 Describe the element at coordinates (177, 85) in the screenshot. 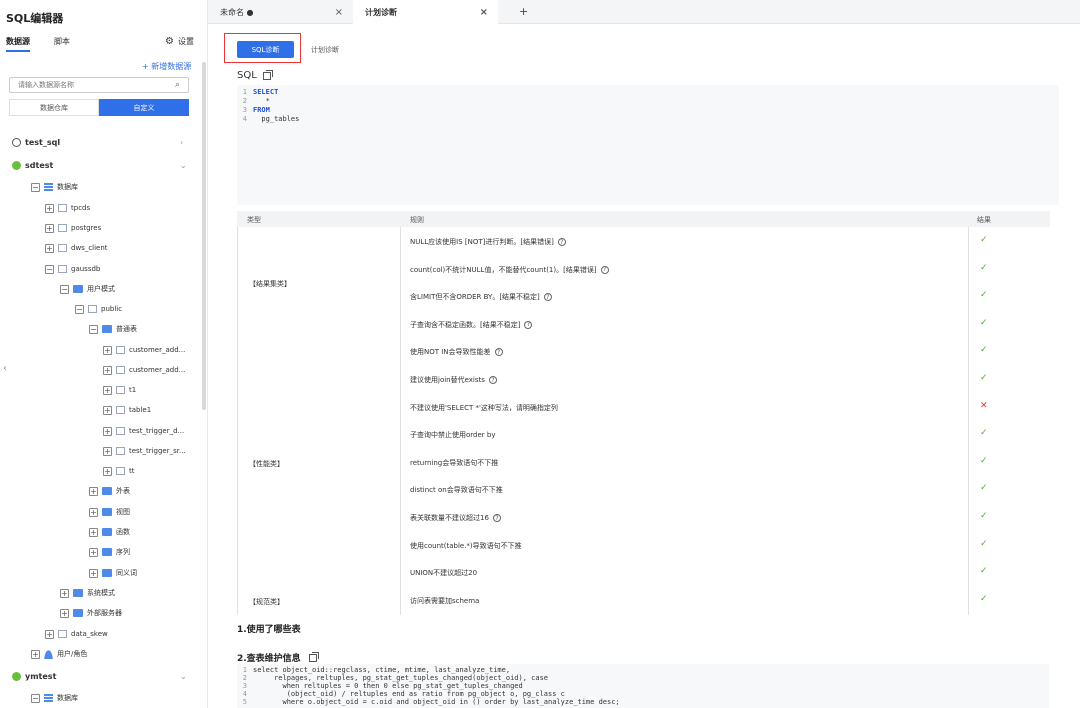

I see `search-icon: ⌕` at that location.